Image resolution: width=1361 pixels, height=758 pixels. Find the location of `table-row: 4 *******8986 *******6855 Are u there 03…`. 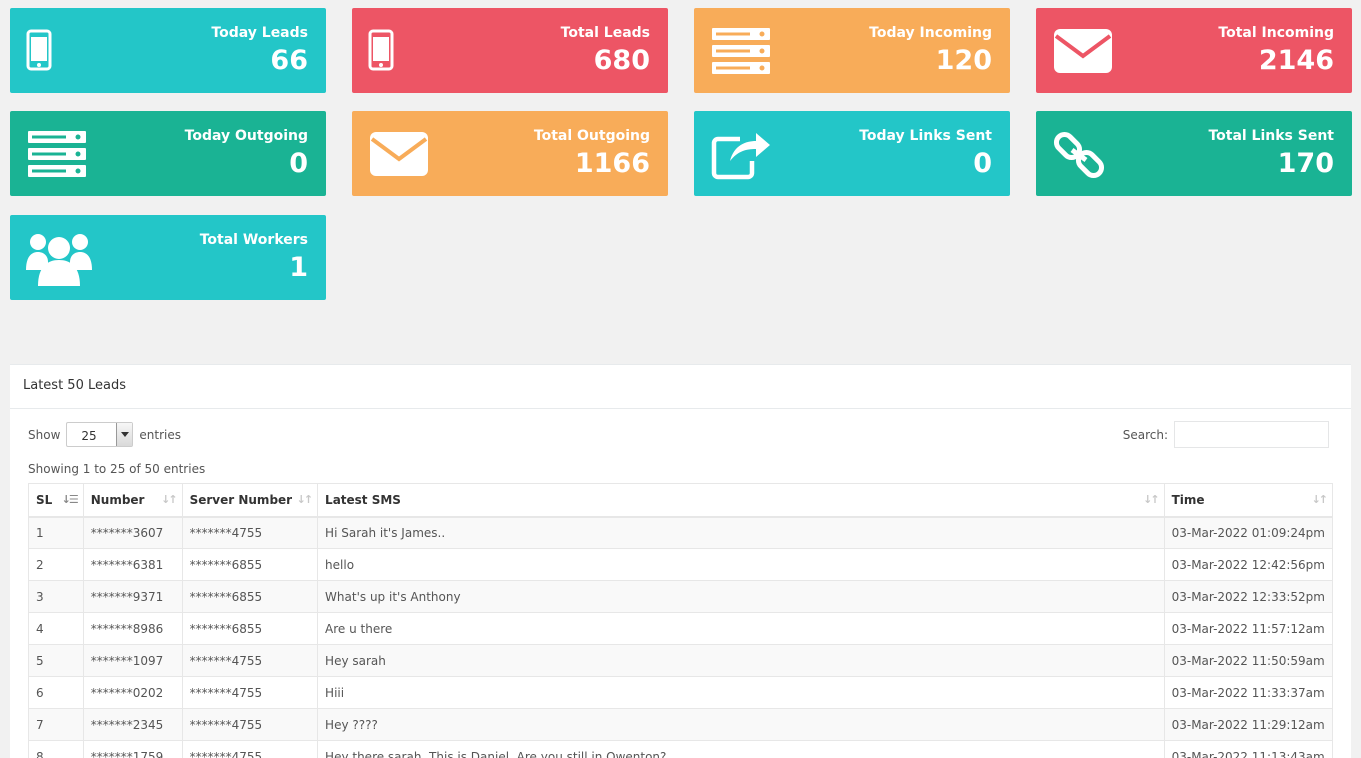

table-row: 4 *******8986 *******6855 Are u there 03… is located at coordinates (681, 628).